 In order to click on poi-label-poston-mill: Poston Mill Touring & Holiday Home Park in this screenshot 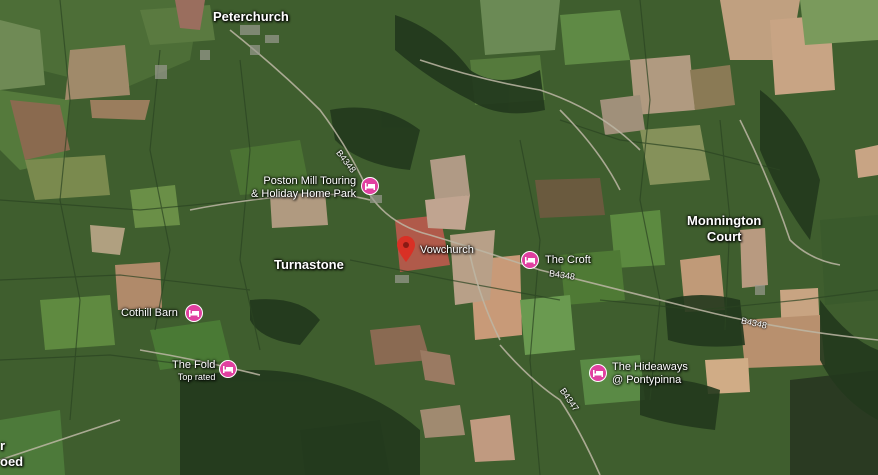, I will do `click(303, 188)`.